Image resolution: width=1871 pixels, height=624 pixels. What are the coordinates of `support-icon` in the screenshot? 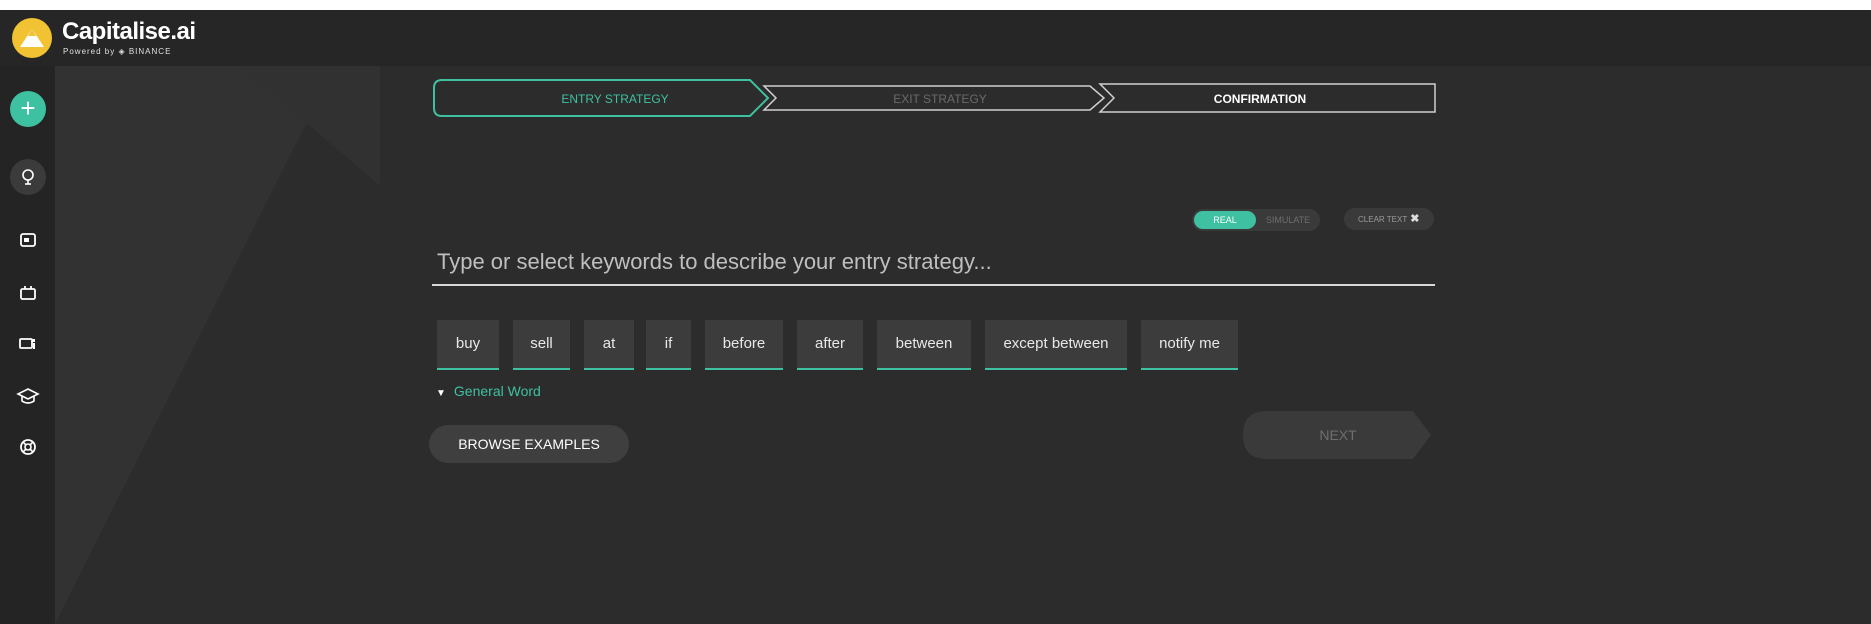 It's located at (28, 447).